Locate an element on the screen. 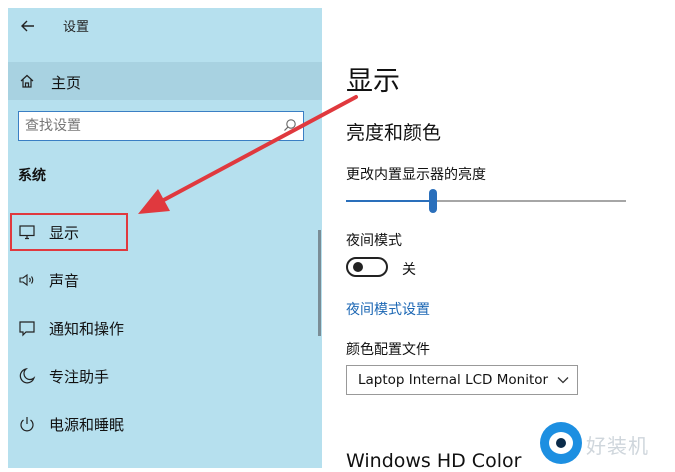  slider-thumb is located at coordinates (433, 201).